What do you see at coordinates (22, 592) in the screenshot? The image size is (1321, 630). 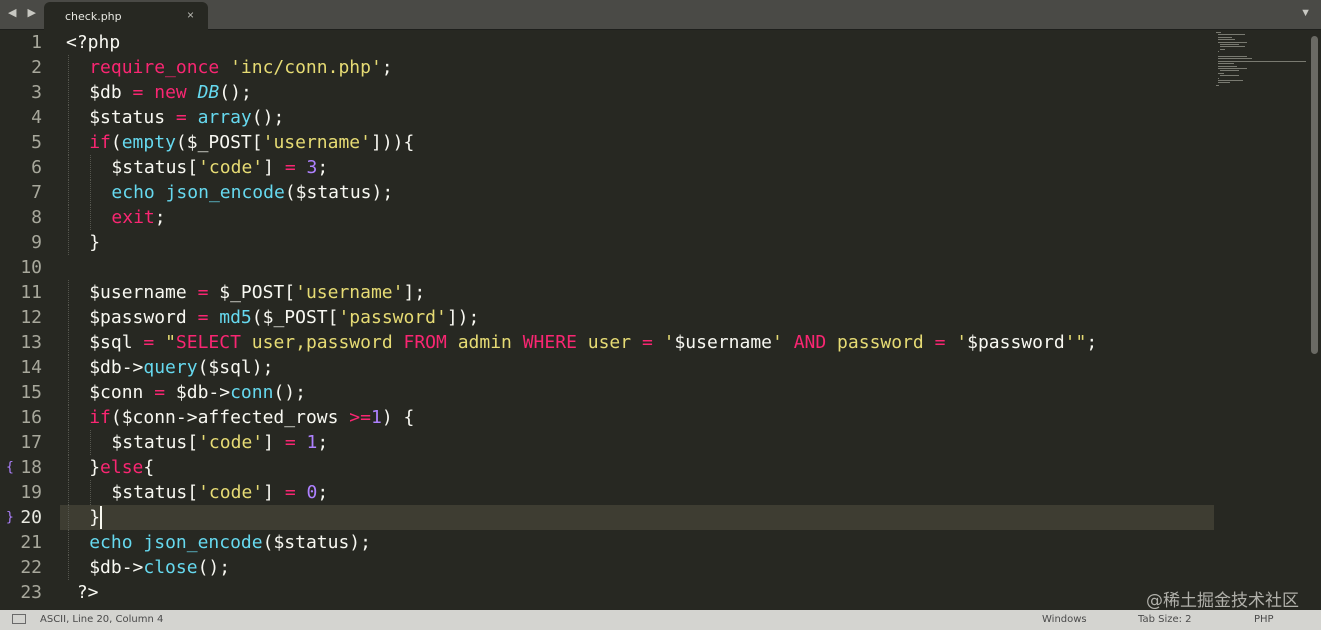 I see `line-number: 23` at bounding box center [22, 592].